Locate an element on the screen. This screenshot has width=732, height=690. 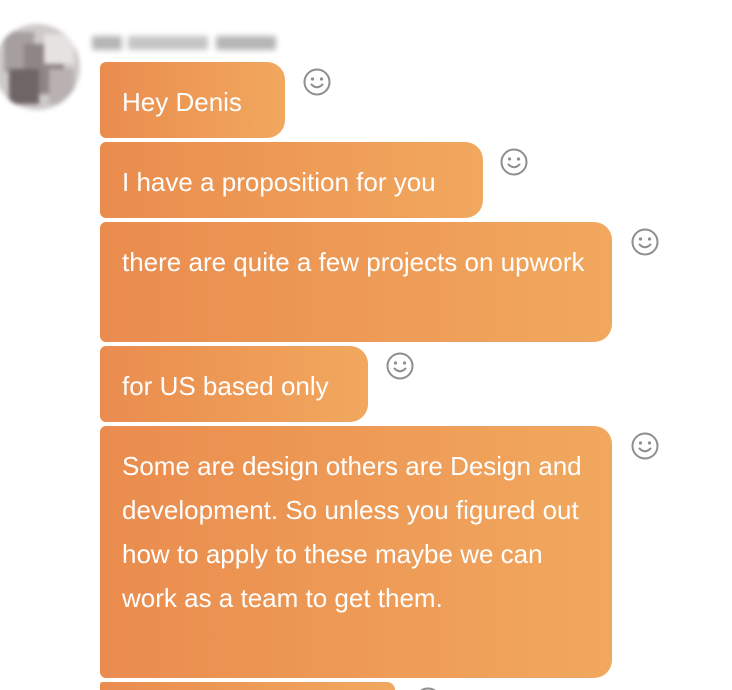
avatar is located at coordinates (40, 67).